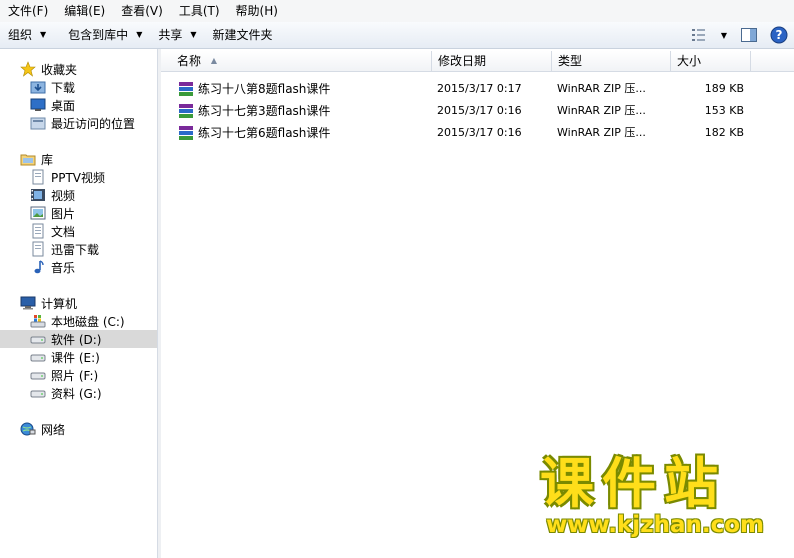 Image resolution: width=794 pixels, height=558 pixels. What do you see at coordinates (699, 35) in the screenshot?
I see `view-options-icon` at bounding box center [699, 35].